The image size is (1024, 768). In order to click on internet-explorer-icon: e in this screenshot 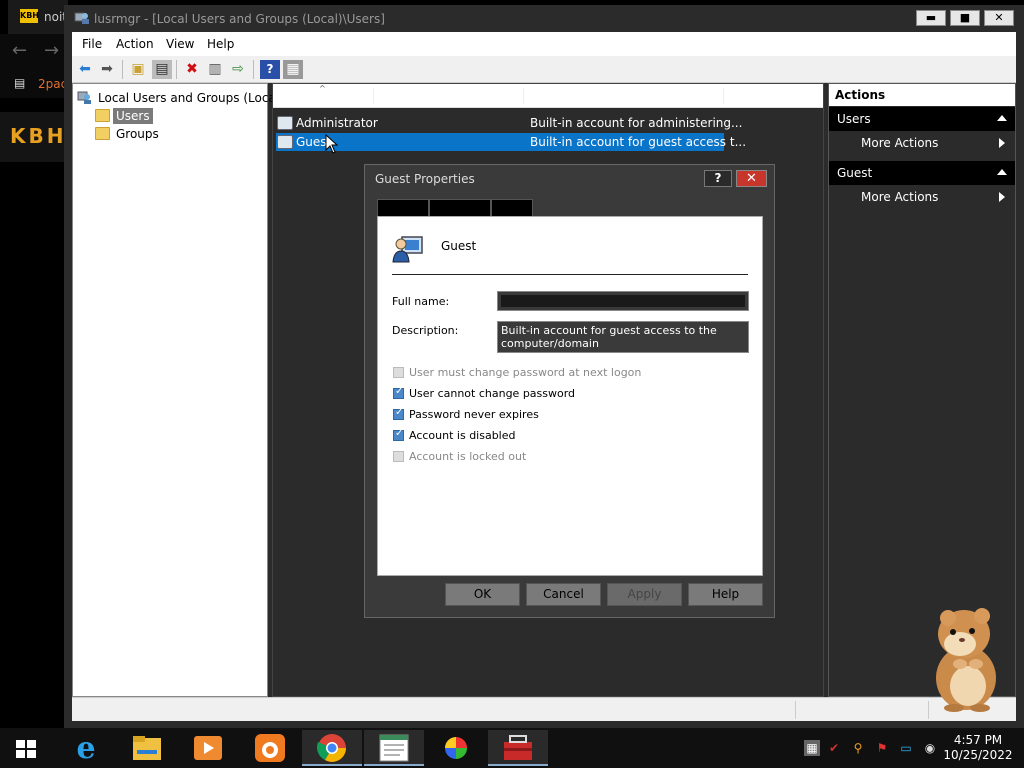, I will do `click(86, 748)`.